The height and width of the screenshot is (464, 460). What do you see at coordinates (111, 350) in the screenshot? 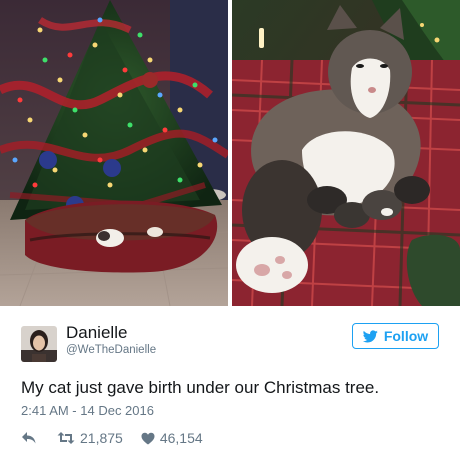
I see `username-handle: @WeTheDanielle` at bounding box center [111, 350].